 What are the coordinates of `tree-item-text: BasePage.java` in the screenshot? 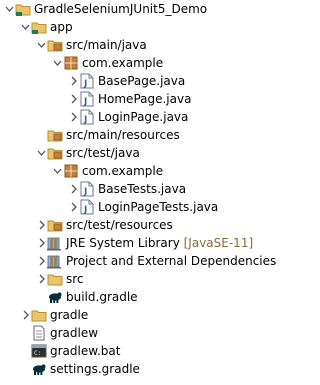 It's located at (142, 81).